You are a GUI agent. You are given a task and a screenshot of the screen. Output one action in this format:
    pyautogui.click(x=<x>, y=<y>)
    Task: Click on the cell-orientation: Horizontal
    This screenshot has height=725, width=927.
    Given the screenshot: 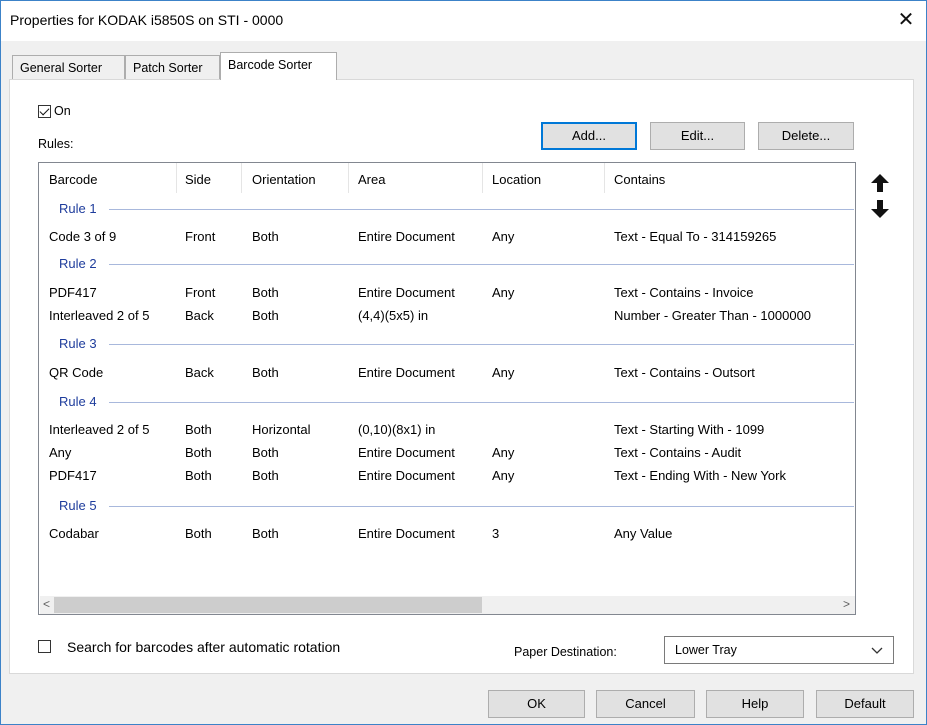 What is the action you would take?
    pyautogui.click(x=281, y=429)
    